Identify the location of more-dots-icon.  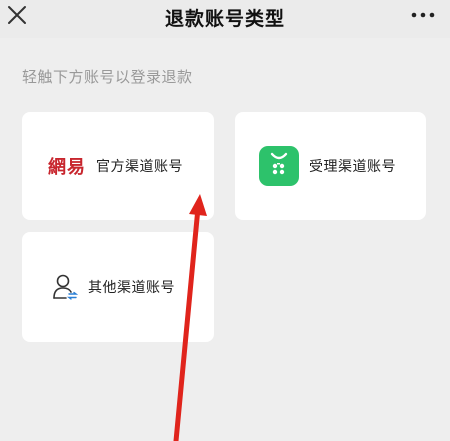
(423, 15).